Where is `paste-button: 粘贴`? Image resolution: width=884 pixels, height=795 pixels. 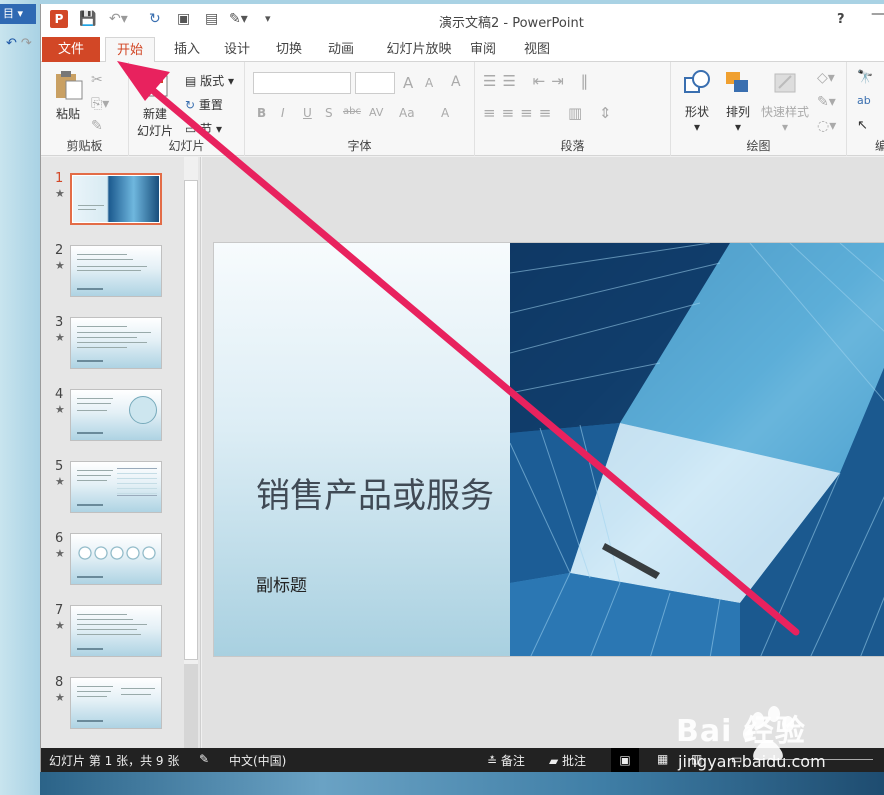
paste-button: 粘贴 is located at coordinates (68, 96).